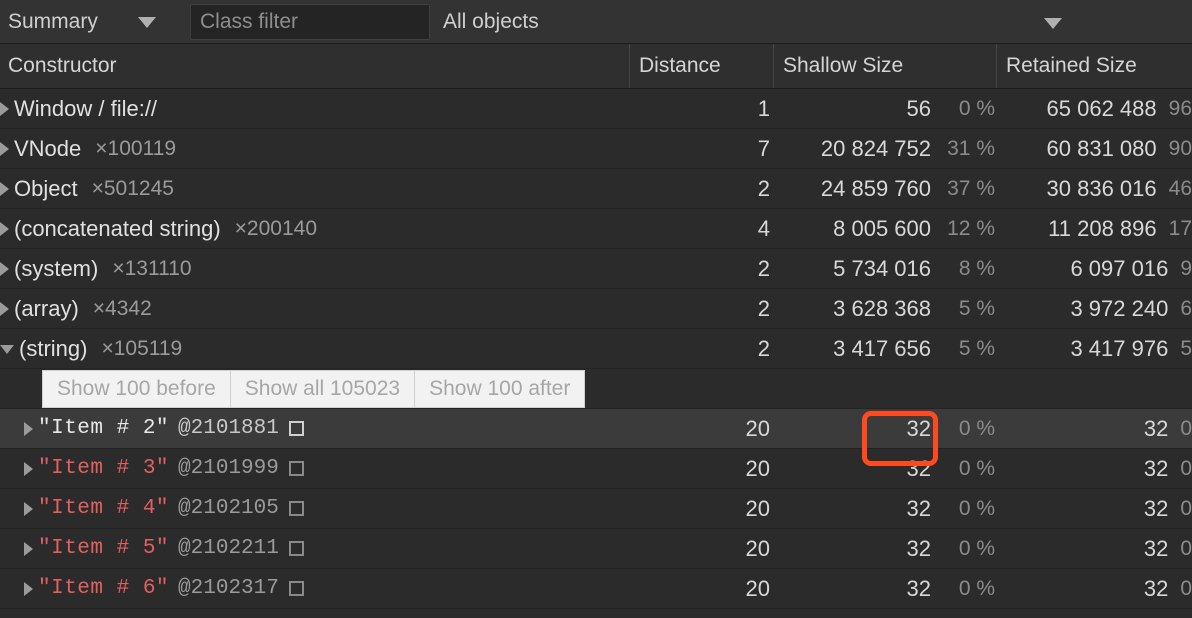 The width and height of the screenshot is (1192, 618). What do you see at coordinates (314, 468) in the screenshot?
I see `object-cell: "Item # 3" @2101999` at bounding box center [314, 468].